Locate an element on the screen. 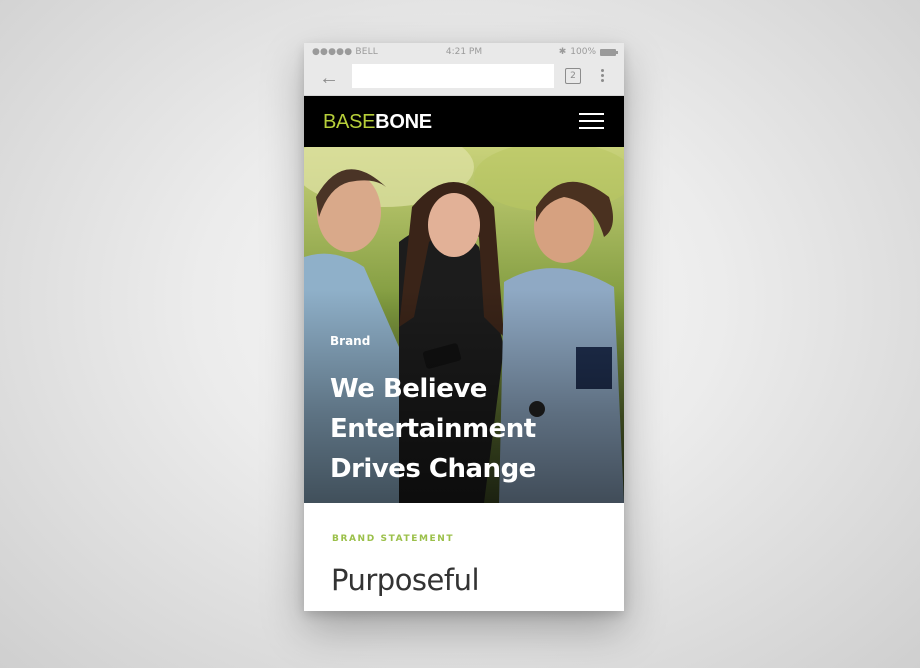 The image size is (920, 668). bluetooth-icon: ✱ is located at coordinates (562, 52).